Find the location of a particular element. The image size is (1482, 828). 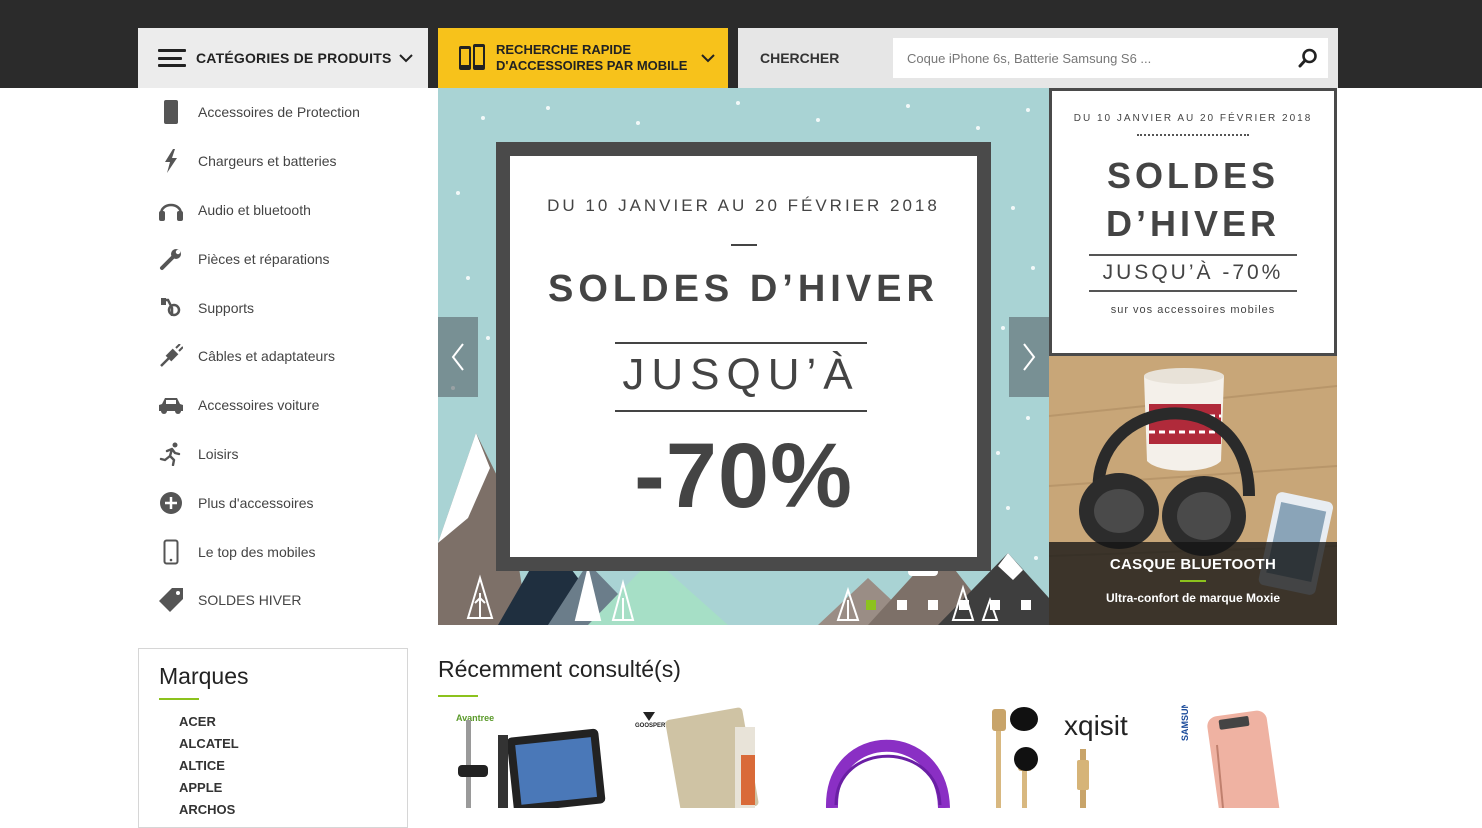

photo-banner-title: CASQUE BLUETOOTH is located at coordinates (1193, 564).